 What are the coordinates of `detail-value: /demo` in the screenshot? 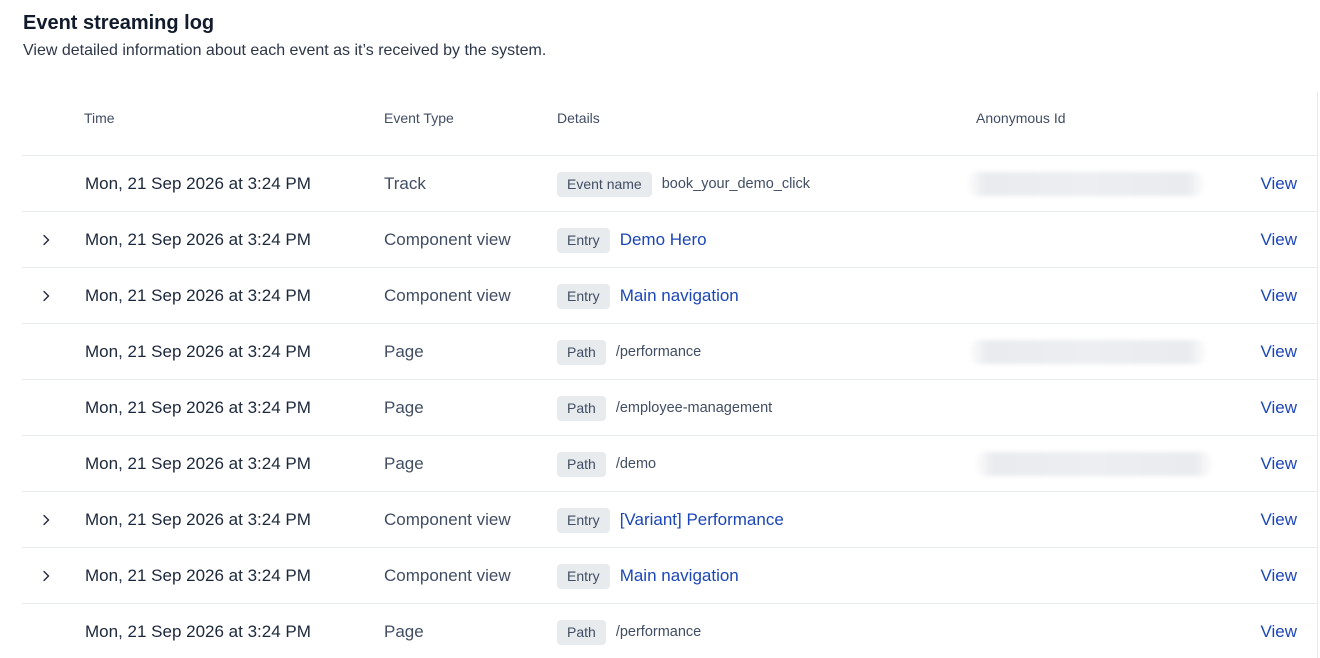 It's located at (636, 464).